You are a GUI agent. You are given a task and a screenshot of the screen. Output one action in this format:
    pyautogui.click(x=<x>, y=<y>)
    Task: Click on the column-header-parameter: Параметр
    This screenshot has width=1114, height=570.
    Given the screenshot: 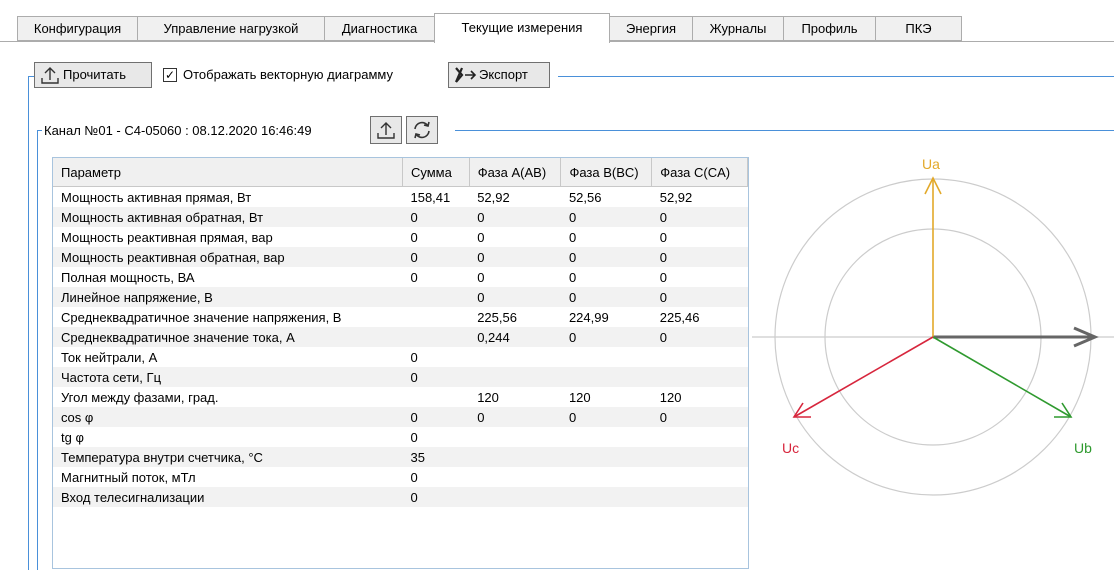 What is the action you would take?
    pyautogui.click(x=228, y=172)
    